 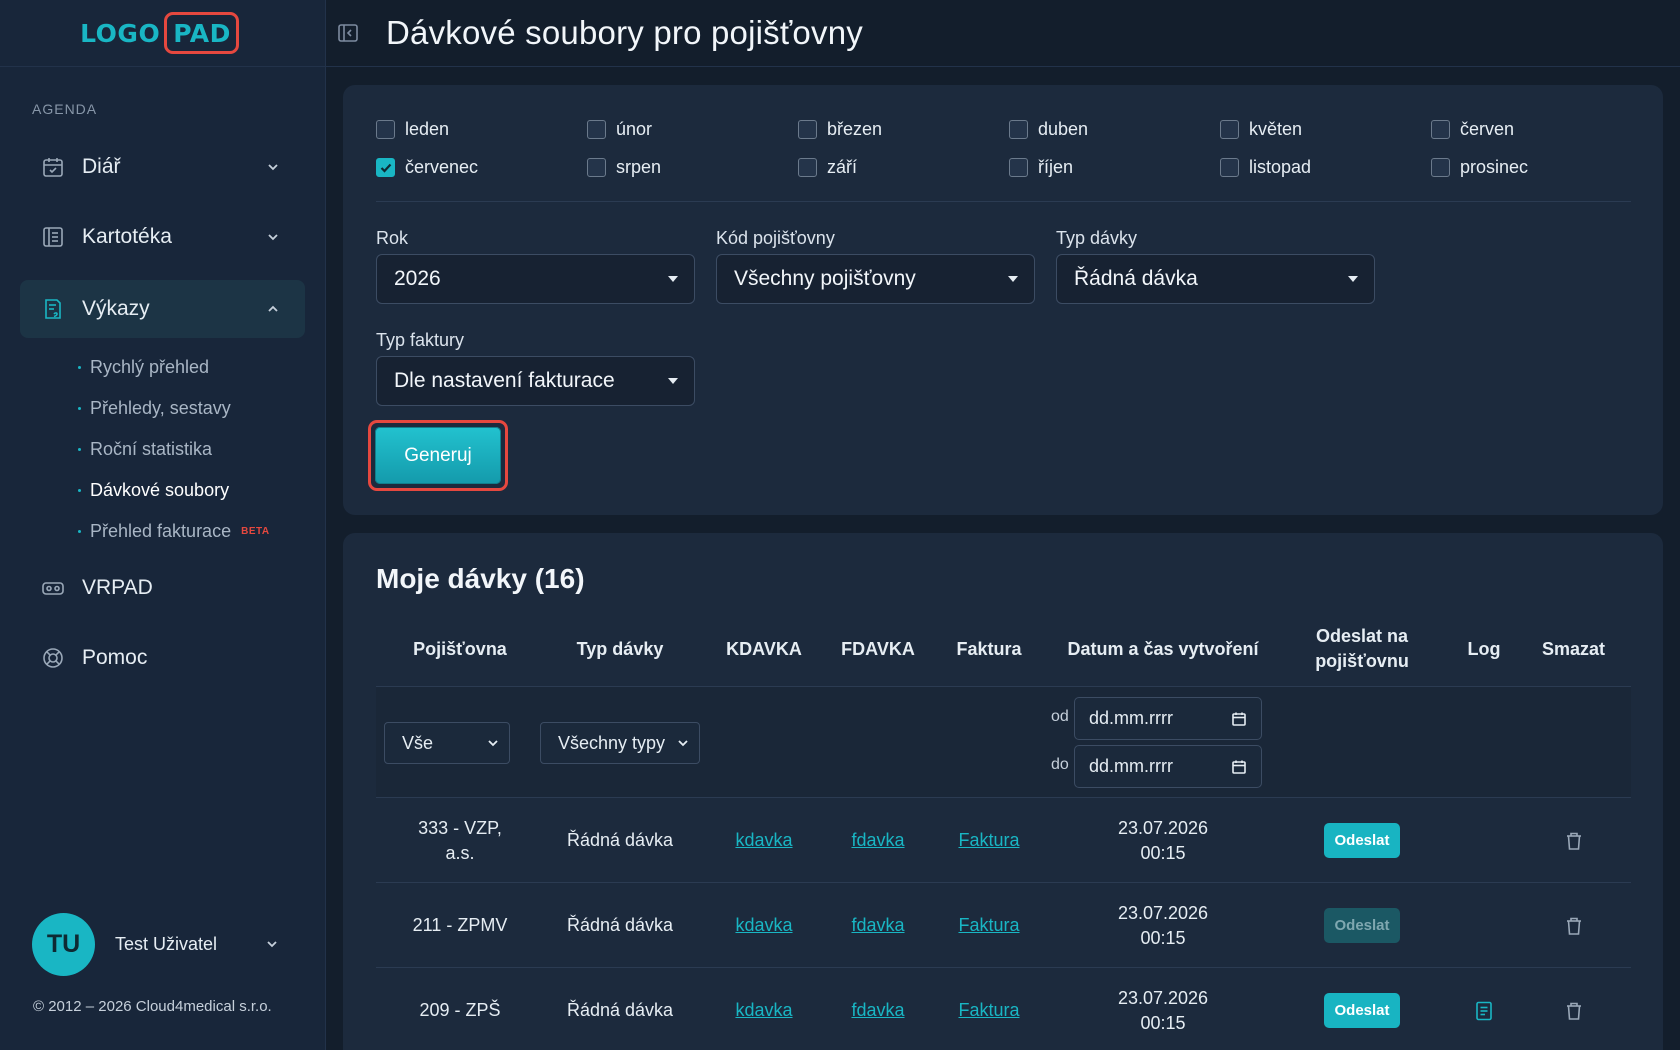 What do you see at coordinates (1131, 766) in the screenshot?
I see `date-to-placeholder: dd.mm.rrrr` at bounding box center [1131, 766].